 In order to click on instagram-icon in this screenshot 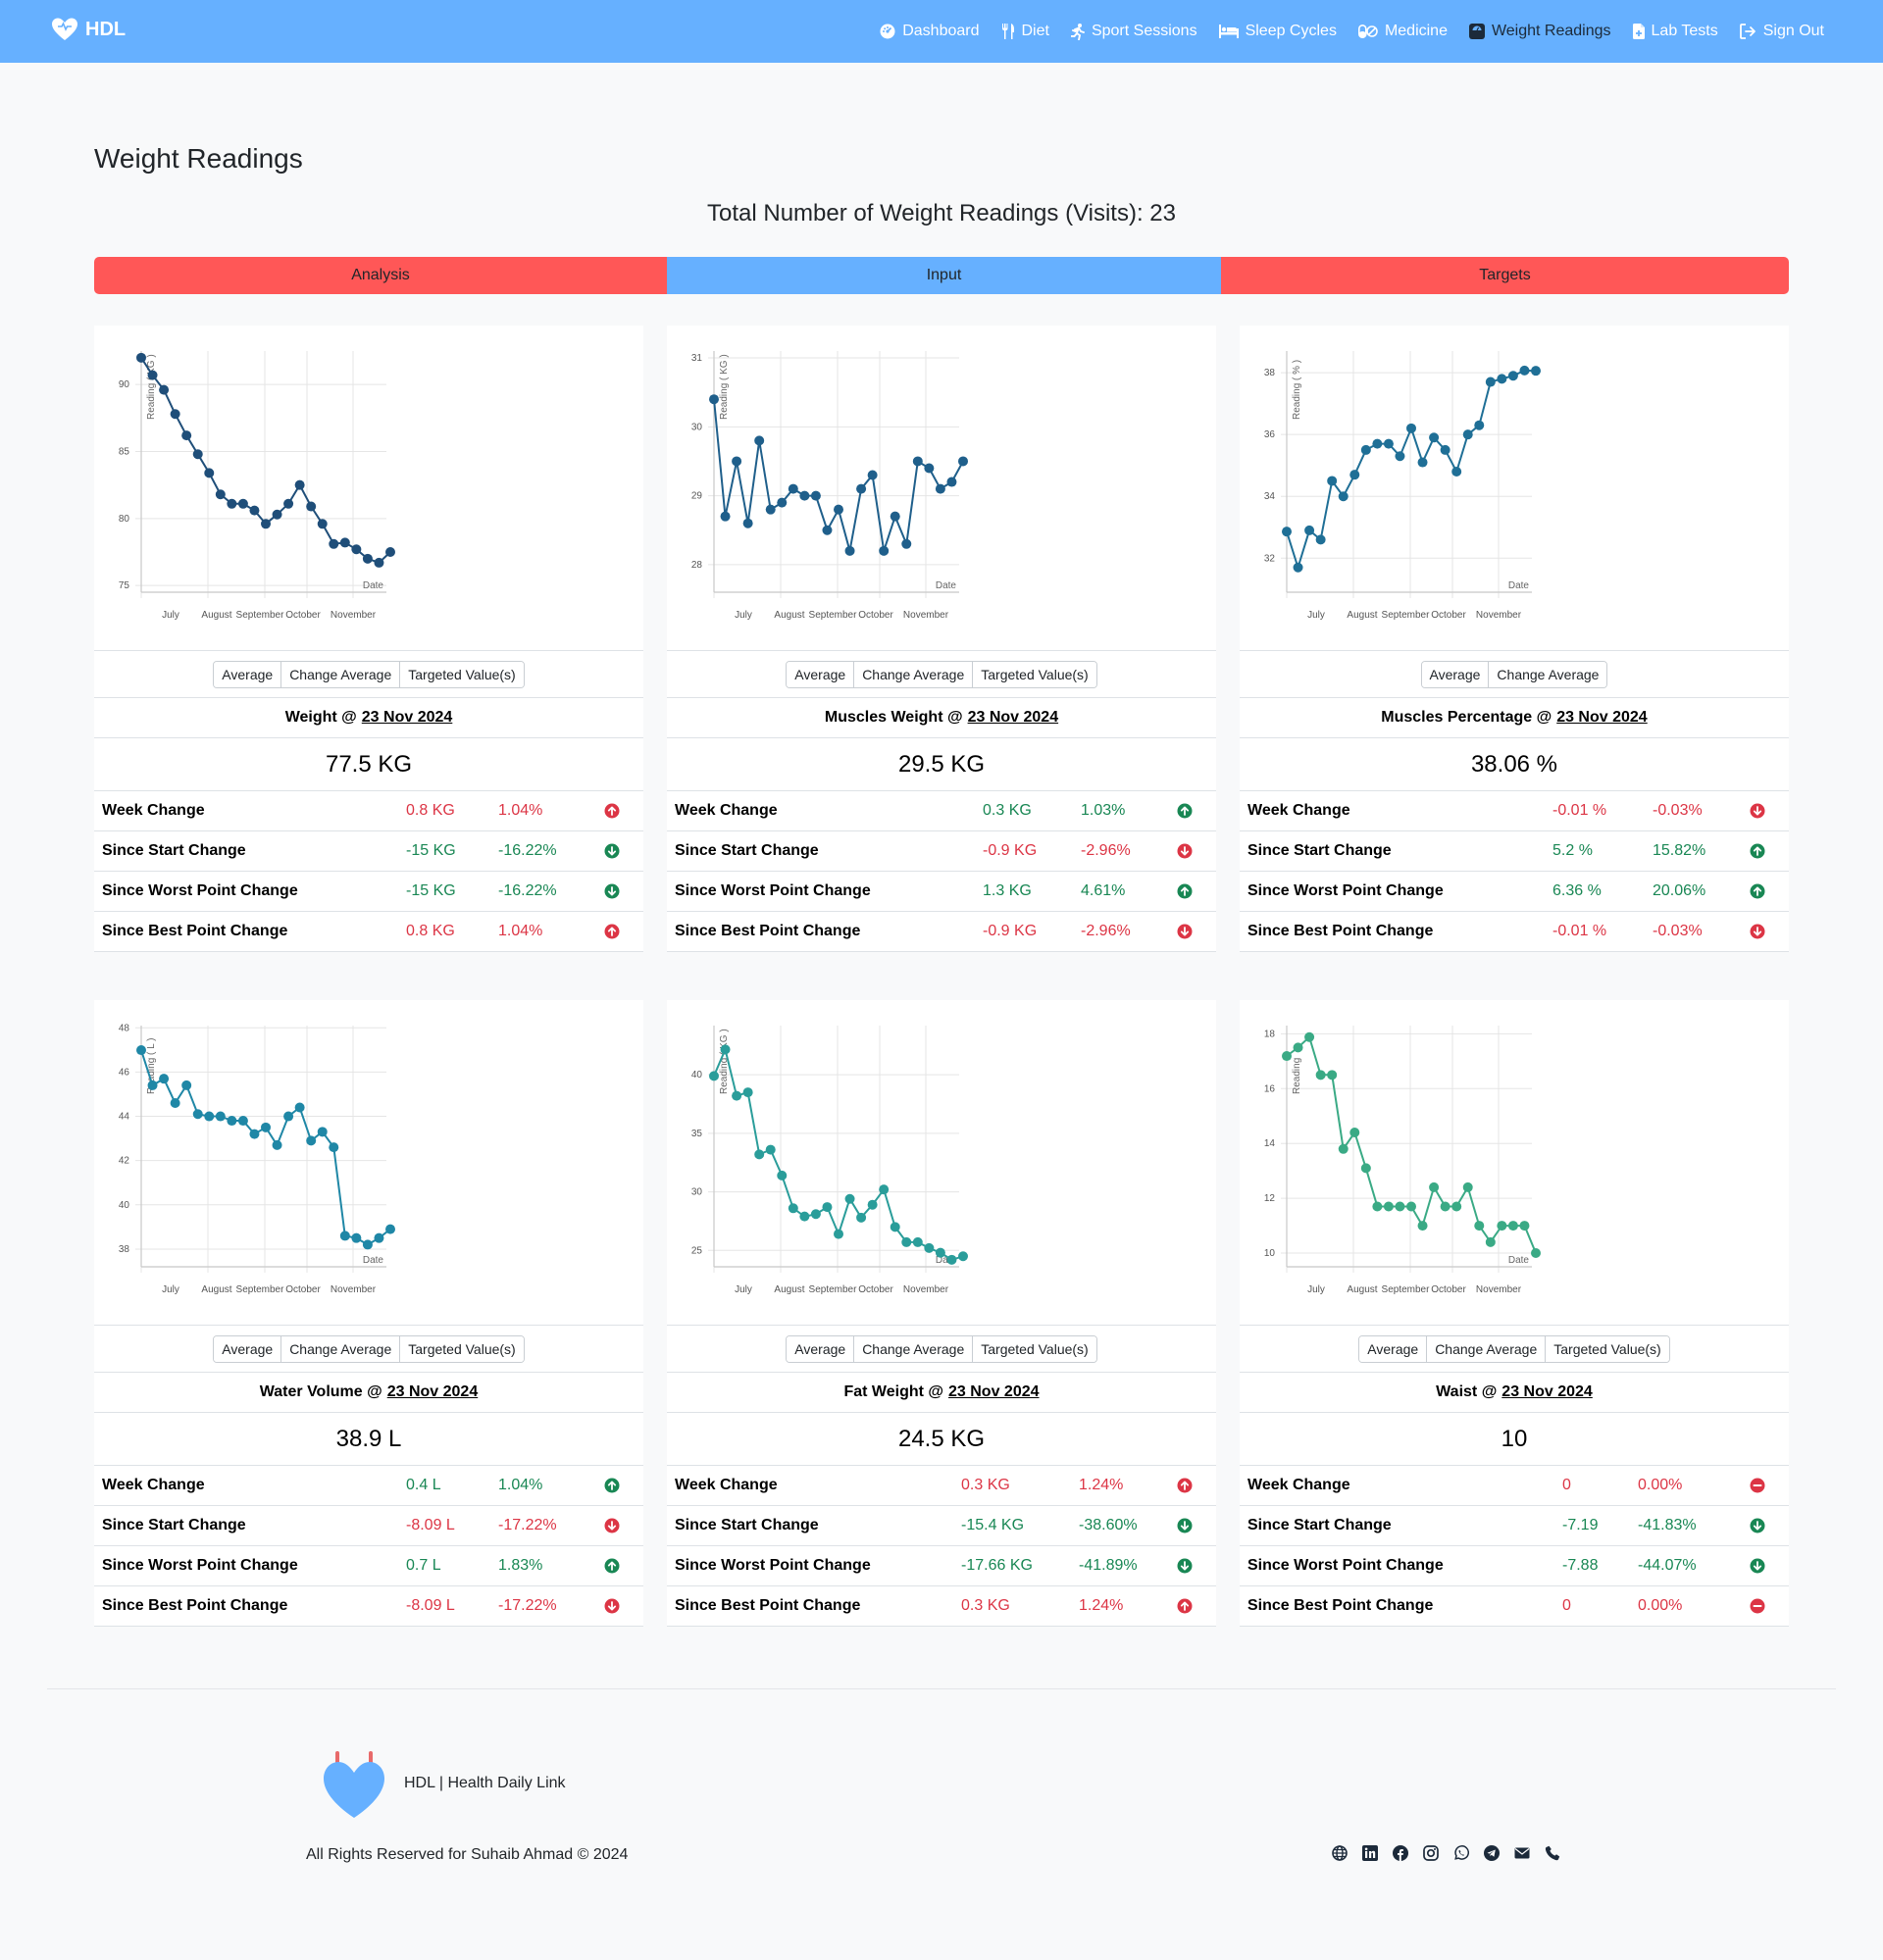, I will do `click(1431, 1853)`.